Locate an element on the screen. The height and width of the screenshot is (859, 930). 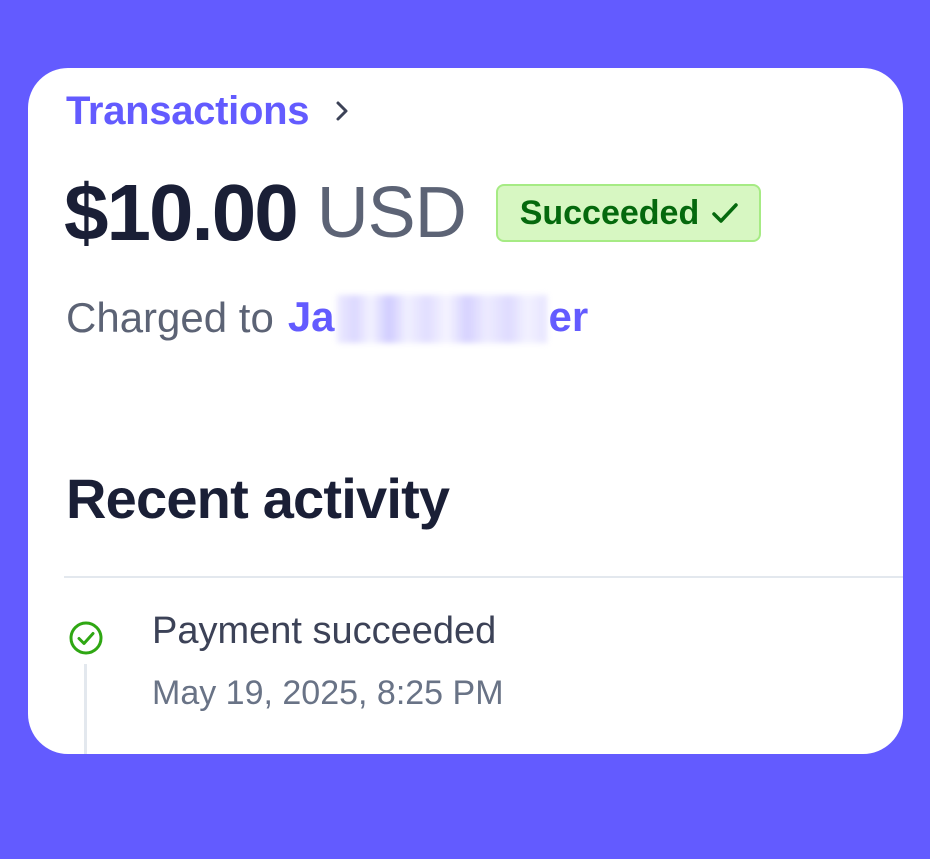
activity-title: Payment succeeded is located at coordinates (324, 631).